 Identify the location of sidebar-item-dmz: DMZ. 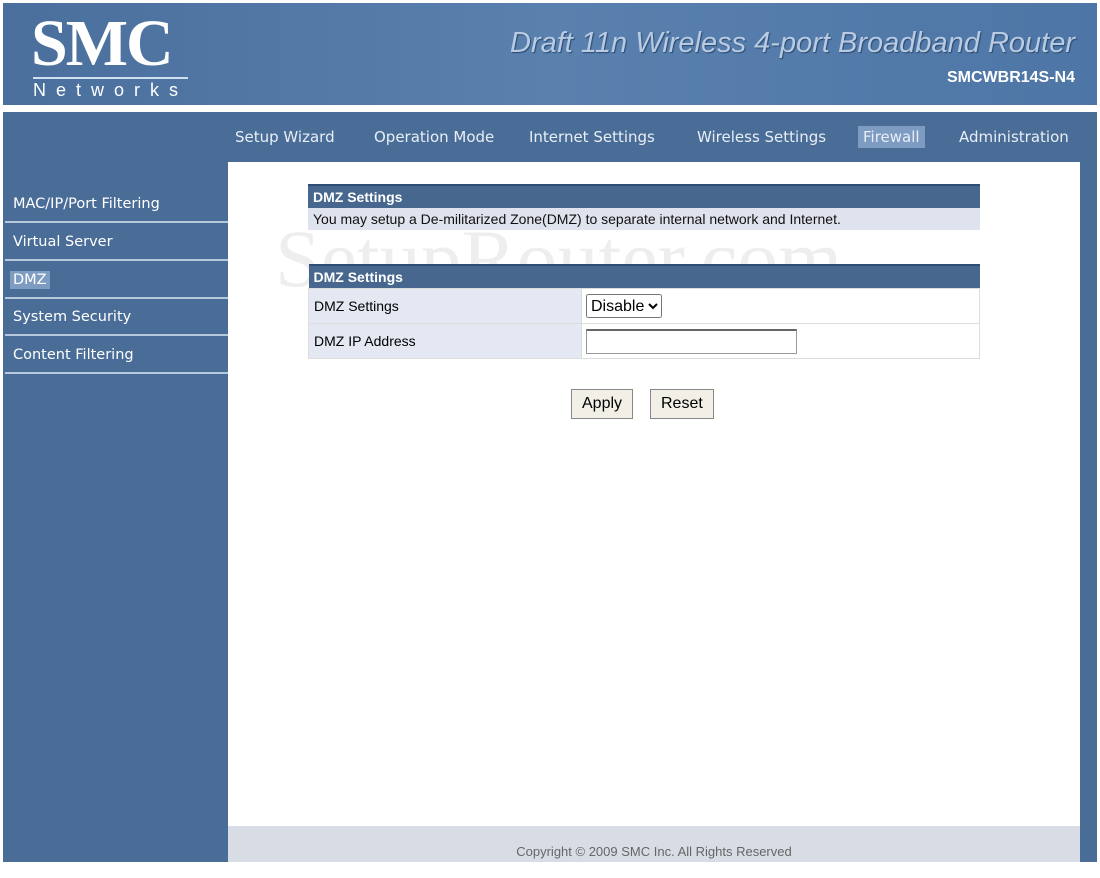
(116, 280).